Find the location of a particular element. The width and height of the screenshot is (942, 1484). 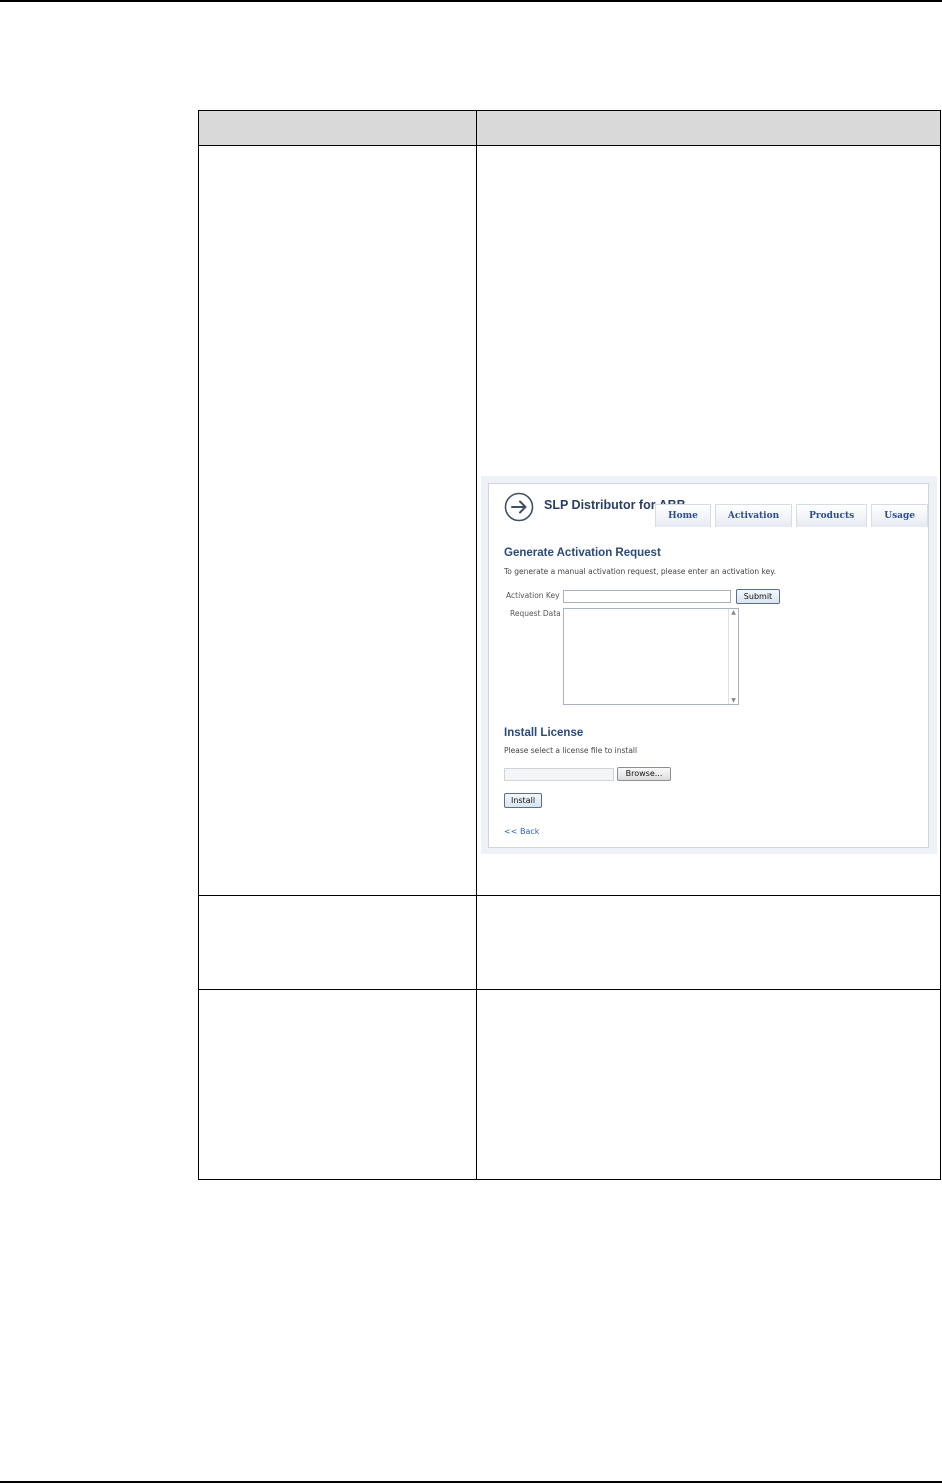

install-button: Install is located at coordinates (523, 800).